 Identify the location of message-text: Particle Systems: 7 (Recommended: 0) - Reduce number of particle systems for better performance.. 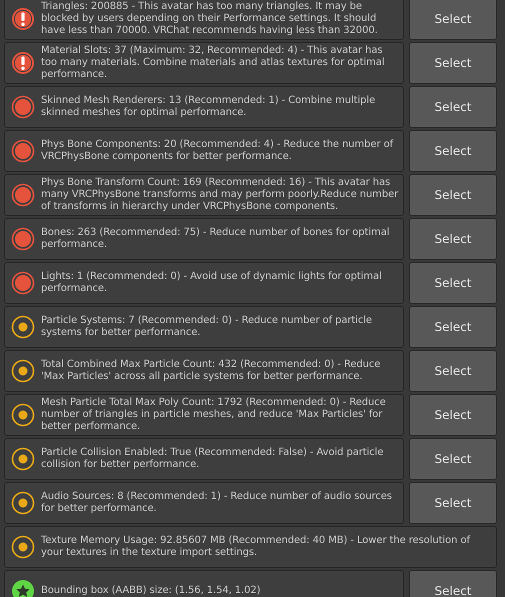
(207, 327).